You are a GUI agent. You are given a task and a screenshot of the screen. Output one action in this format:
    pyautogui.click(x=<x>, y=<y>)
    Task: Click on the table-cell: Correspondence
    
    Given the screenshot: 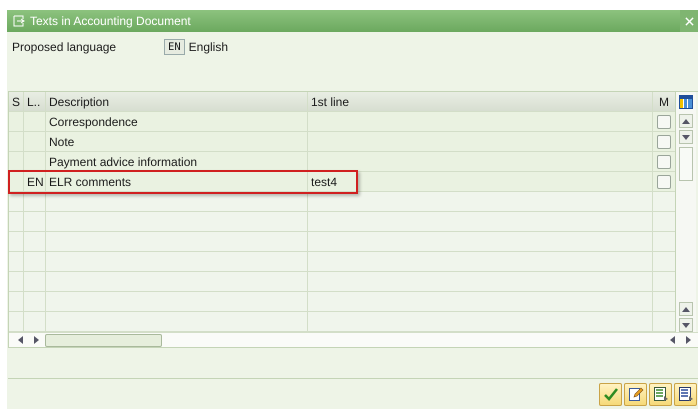 What is the action you would take?
    pyautogui.click(x=177, y=121)
    